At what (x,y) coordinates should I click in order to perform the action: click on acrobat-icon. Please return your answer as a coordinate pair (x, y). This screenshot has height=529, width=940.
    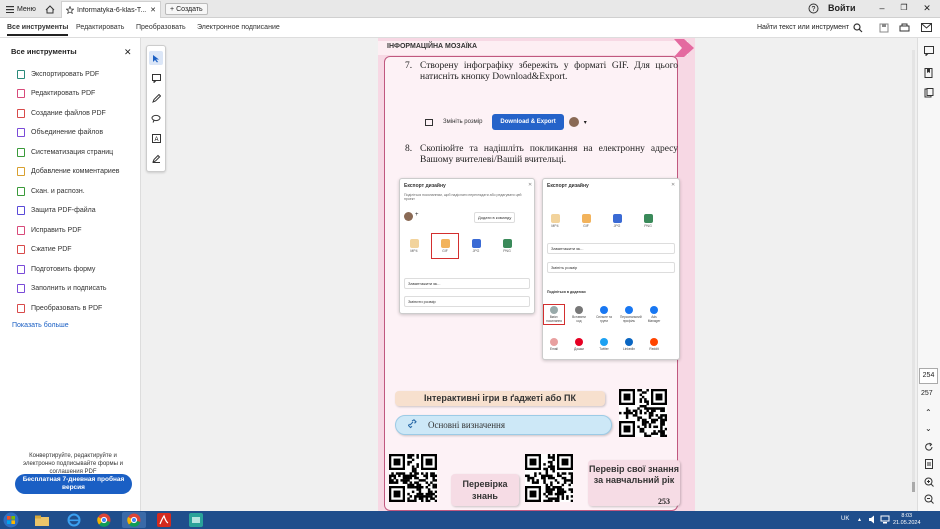
    Looking at the image, I should click on (164, 520).